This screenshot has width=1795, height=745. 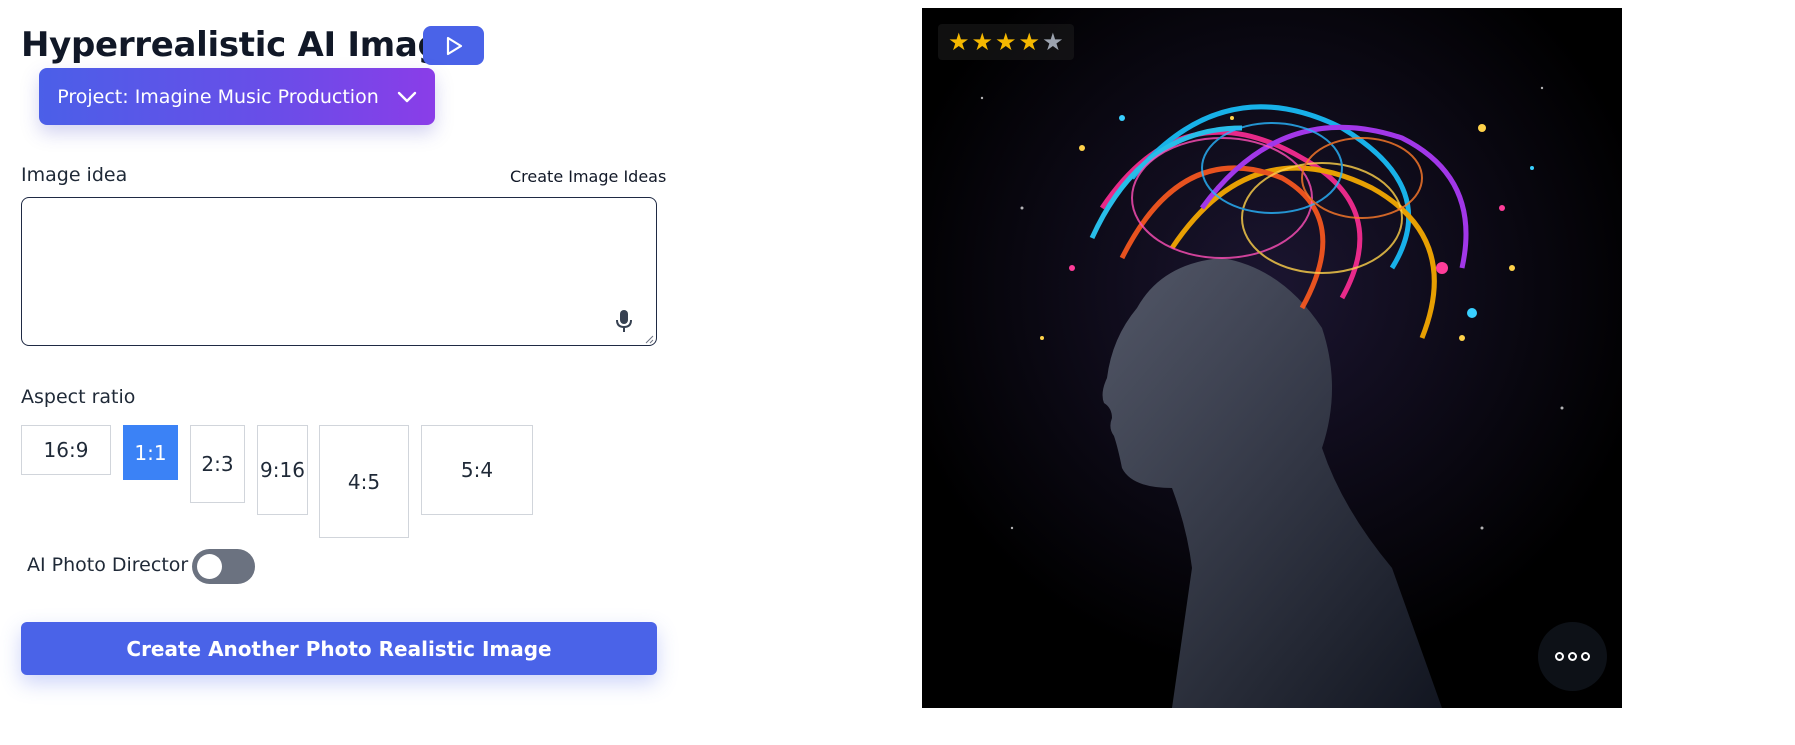 What do you see at coordinates (1053, 42) in the screenshot?
I see `star-empty-icon: ★` at bounding box center [1053, 42].